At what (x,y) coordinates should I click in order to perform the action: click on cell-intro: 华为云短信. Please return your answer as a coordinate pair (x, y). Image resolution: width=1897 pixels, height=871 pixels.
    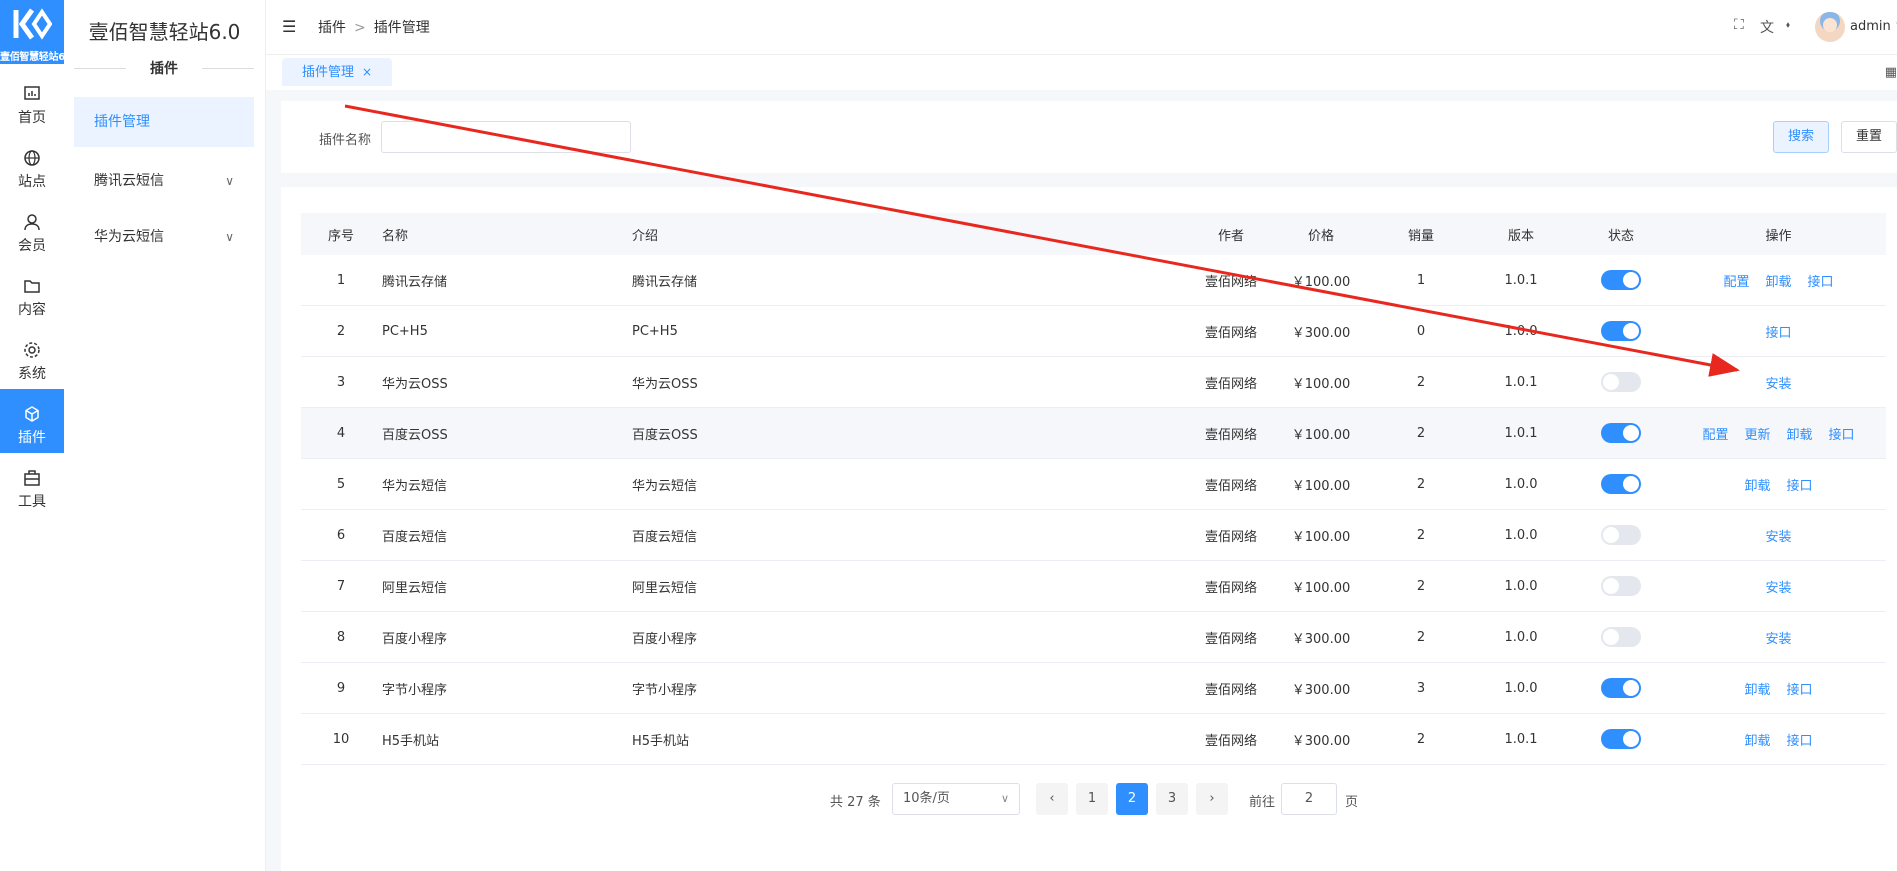
    Looking at the image, I should click on (911, 484).